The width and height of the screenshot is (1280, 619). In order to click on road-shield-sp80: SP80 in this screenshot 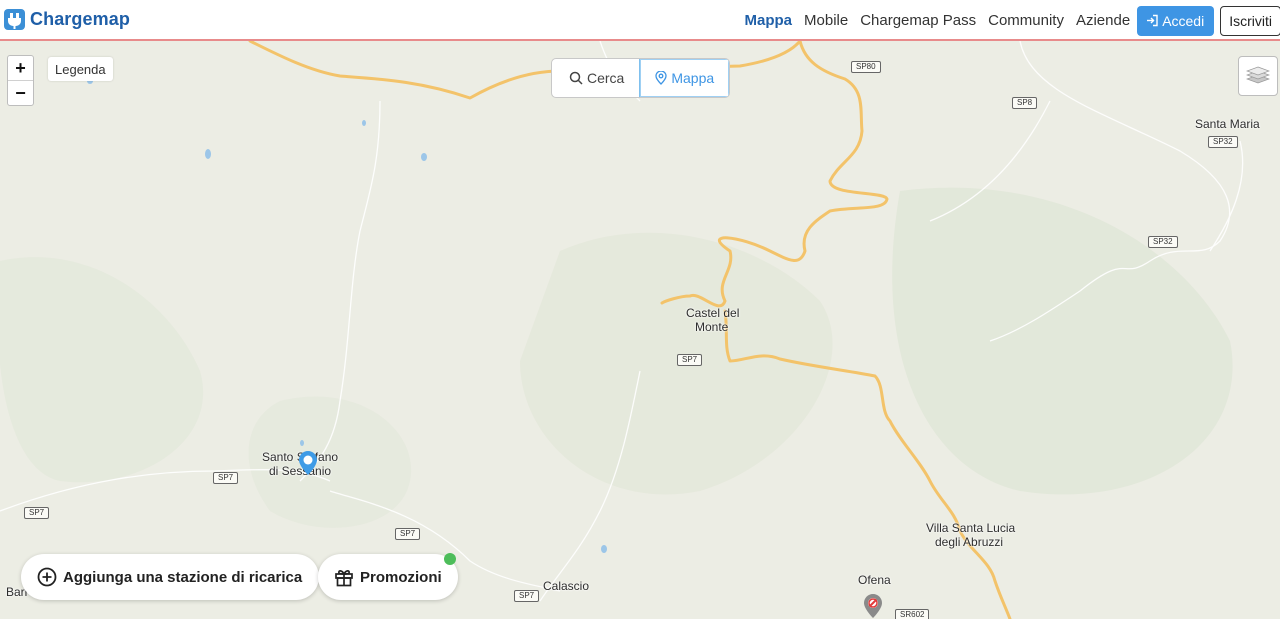, I will do `click(866, 67)`.